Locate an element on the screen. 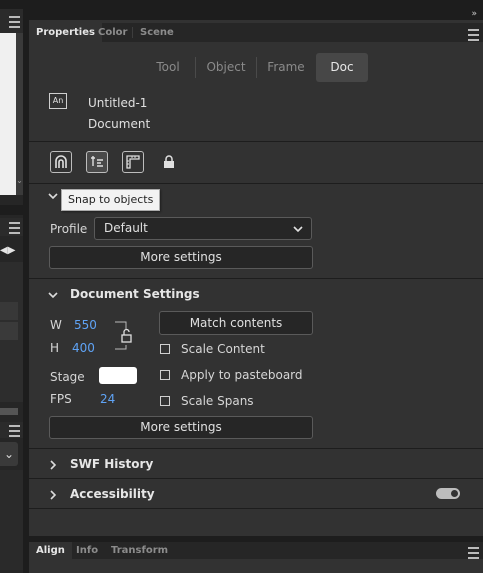 This screenshot has height=573, width=483. width-value: 550 is located at coordinates (85, 325).